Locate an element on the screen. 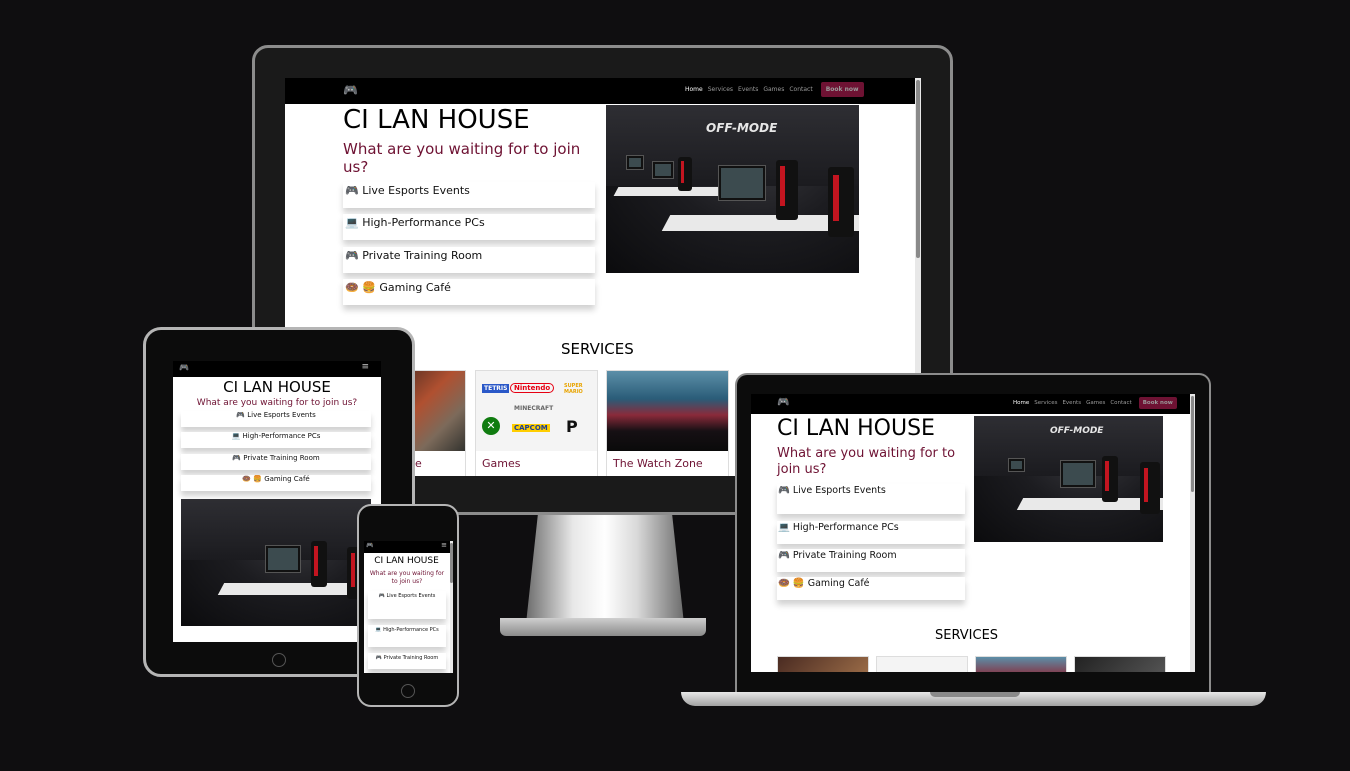  card-label-partial: e is located at coordinates (418, 463).